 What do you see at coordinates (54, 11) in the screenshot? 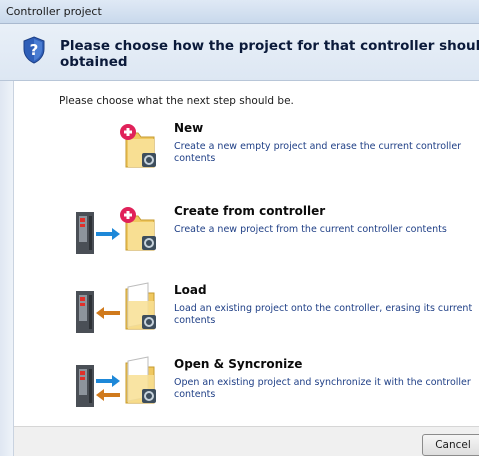
I see `window-title: Controller project` at bounding box center [54, 11].